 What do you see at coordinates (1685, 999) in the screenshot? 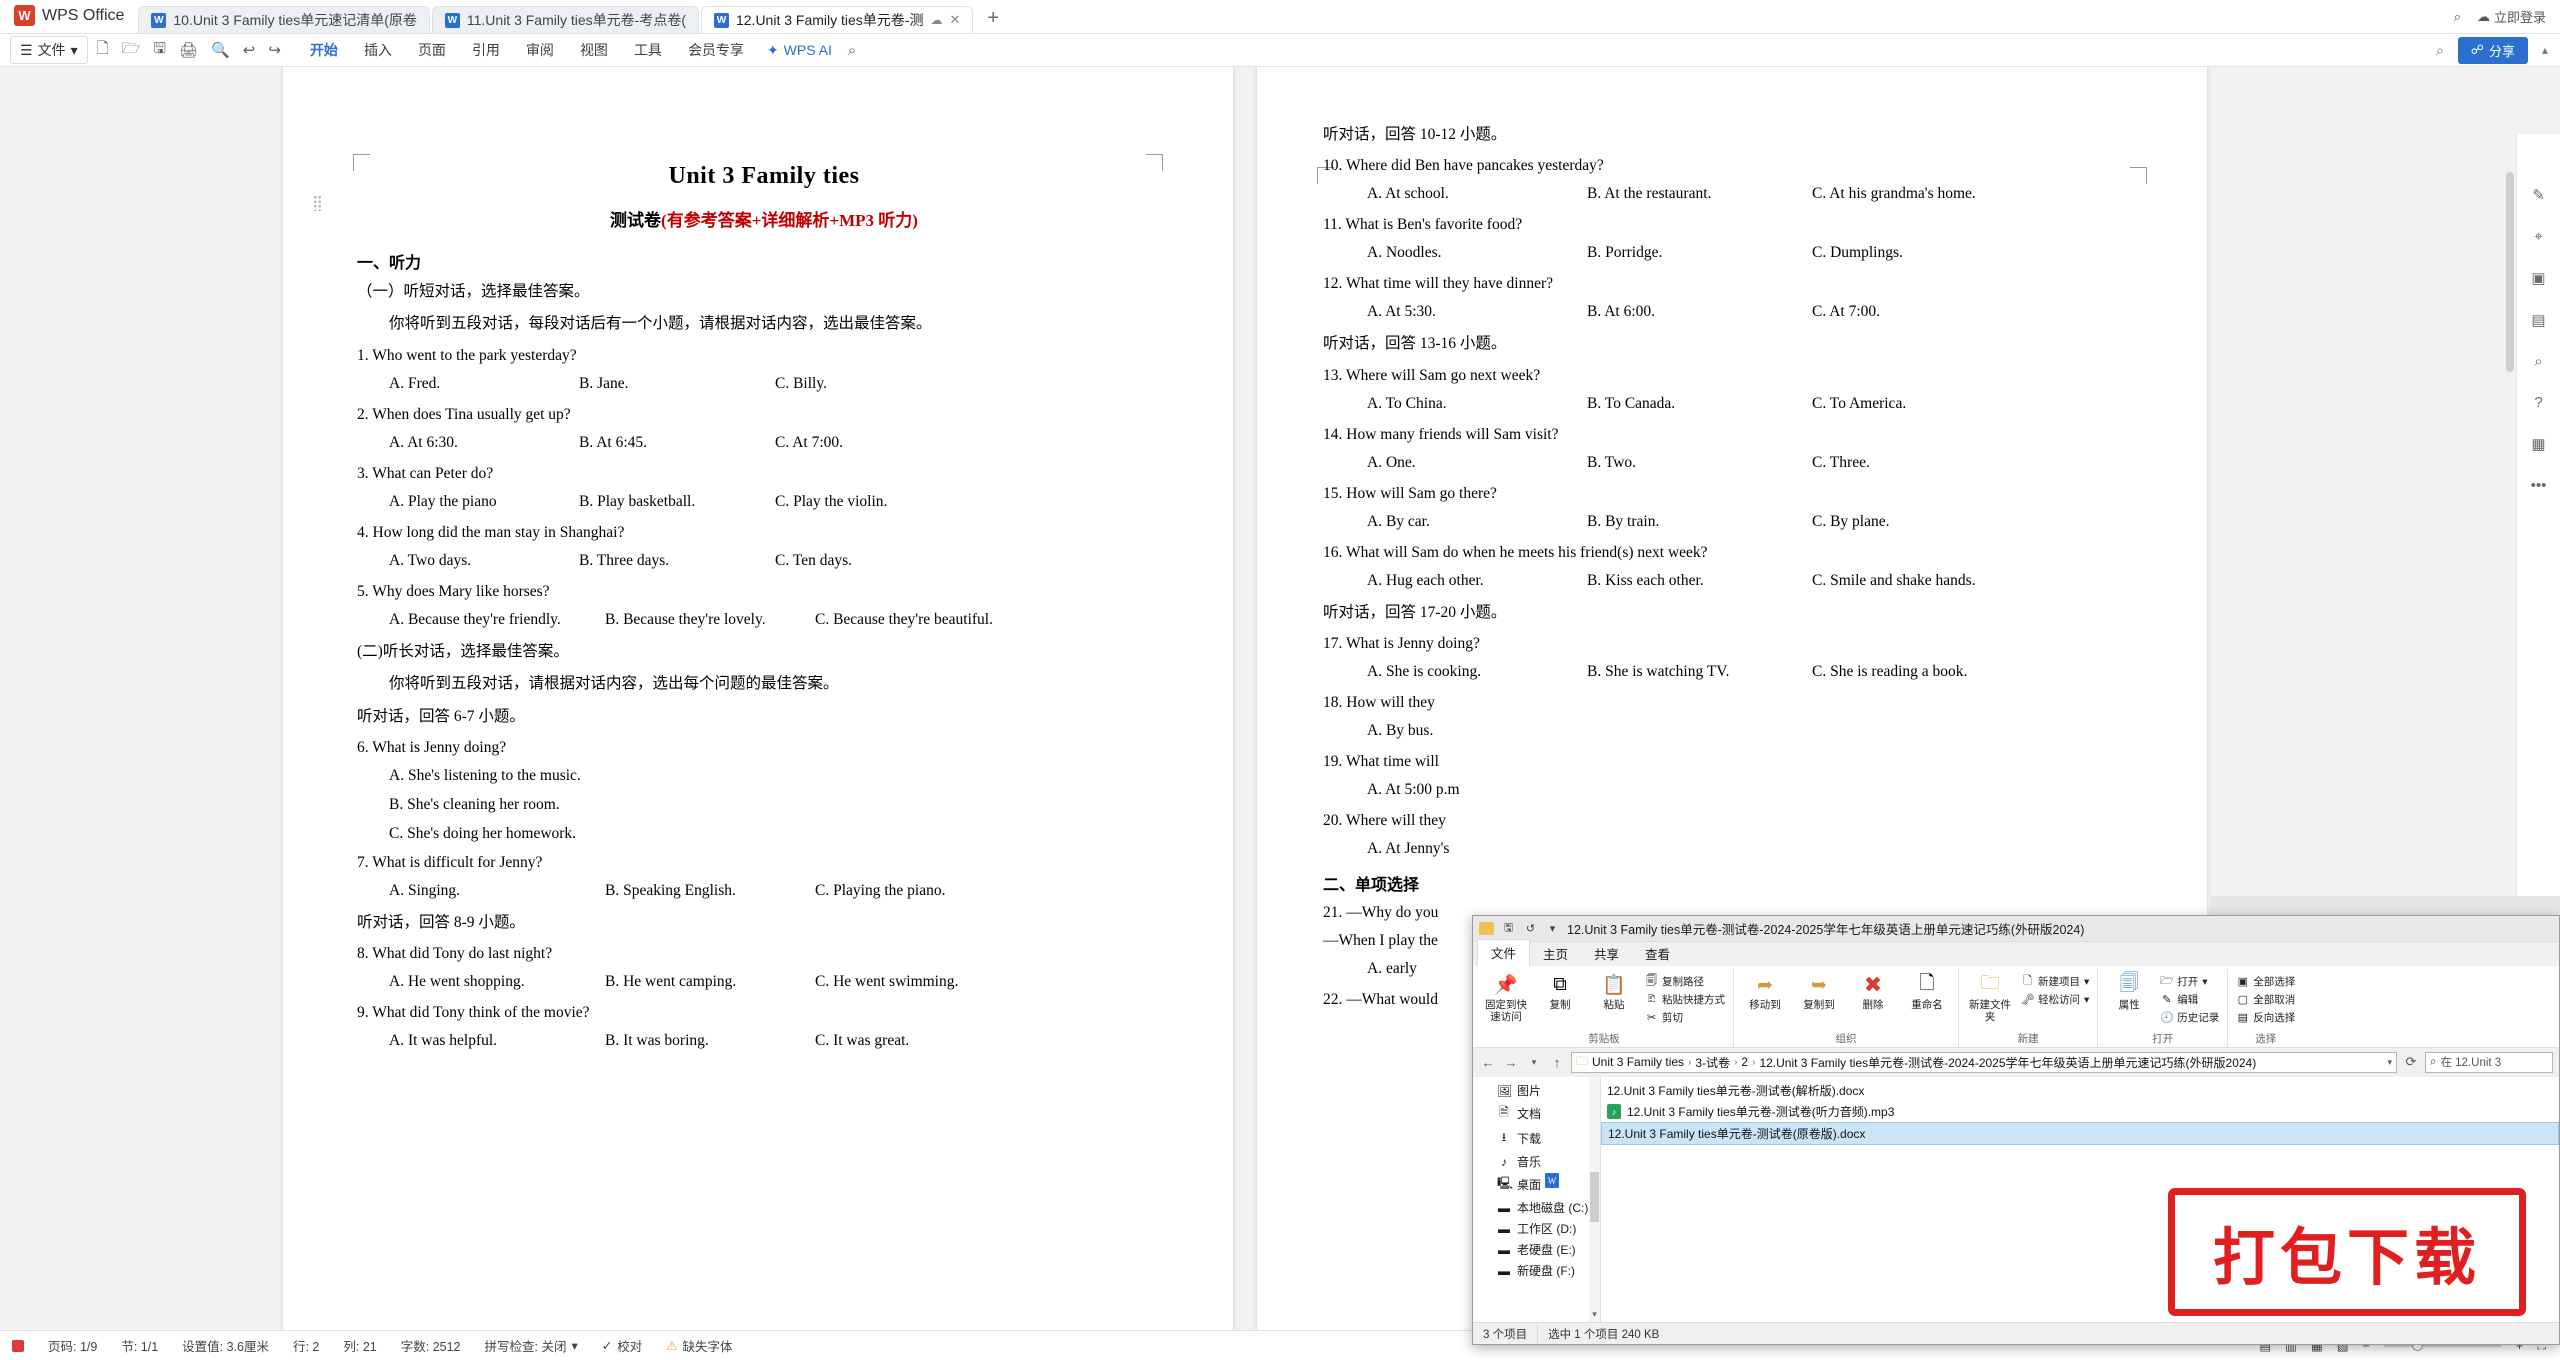
I see `paste-shortcut-button: 🗈 粘贴快捷方式` at bounding box center [1685, 999].